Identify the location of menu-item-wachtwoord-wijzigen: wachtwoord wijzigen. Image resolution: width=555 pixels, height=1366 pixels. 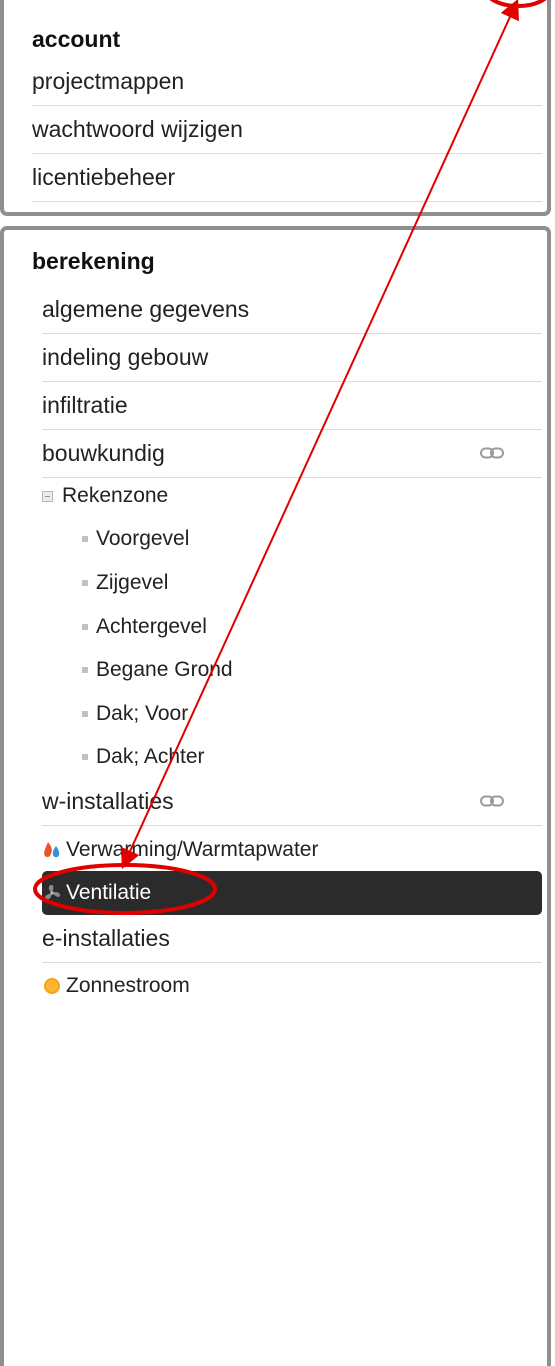
(287, 130).